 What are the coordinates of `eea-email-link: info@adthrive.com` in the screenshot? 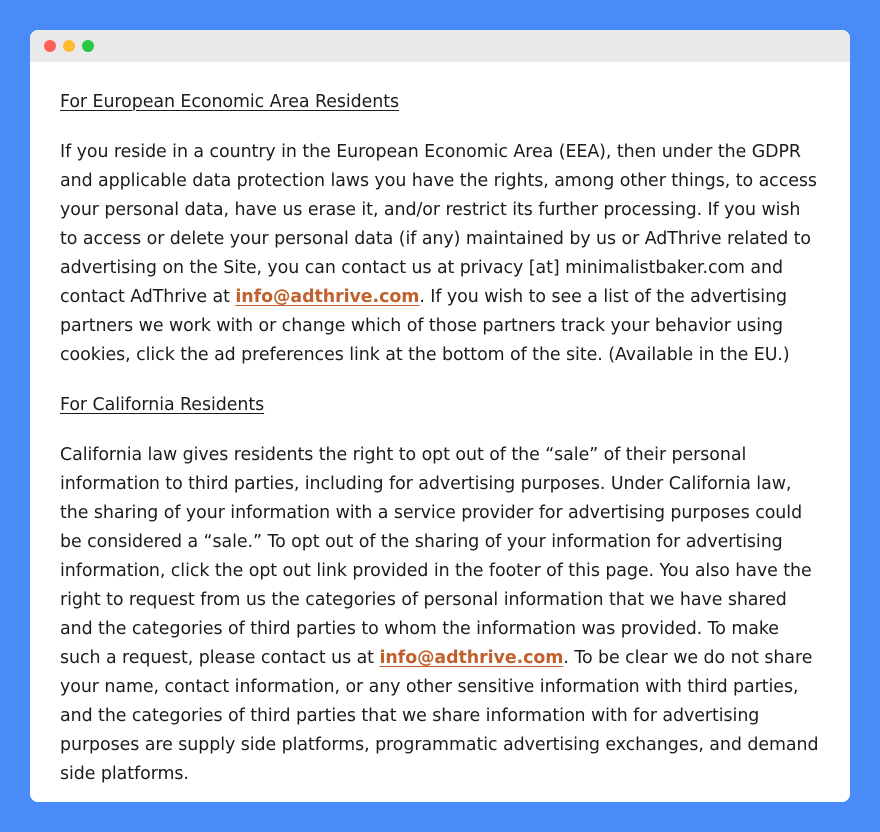 It's located at (327, 297).